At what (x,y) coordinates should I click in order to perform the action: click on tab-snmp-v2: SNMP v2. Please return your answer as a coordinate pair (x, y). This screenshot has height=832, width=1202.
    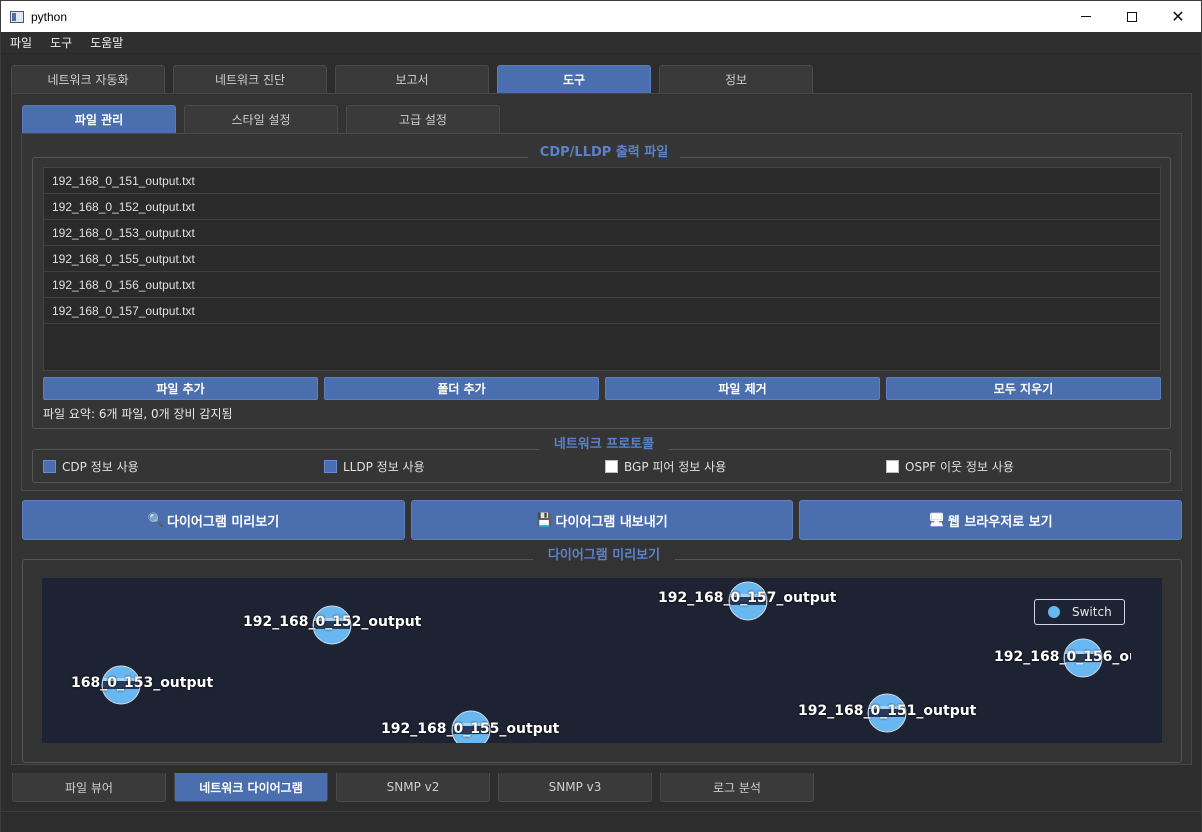
    Looking at the image, I should click on (413, 787).